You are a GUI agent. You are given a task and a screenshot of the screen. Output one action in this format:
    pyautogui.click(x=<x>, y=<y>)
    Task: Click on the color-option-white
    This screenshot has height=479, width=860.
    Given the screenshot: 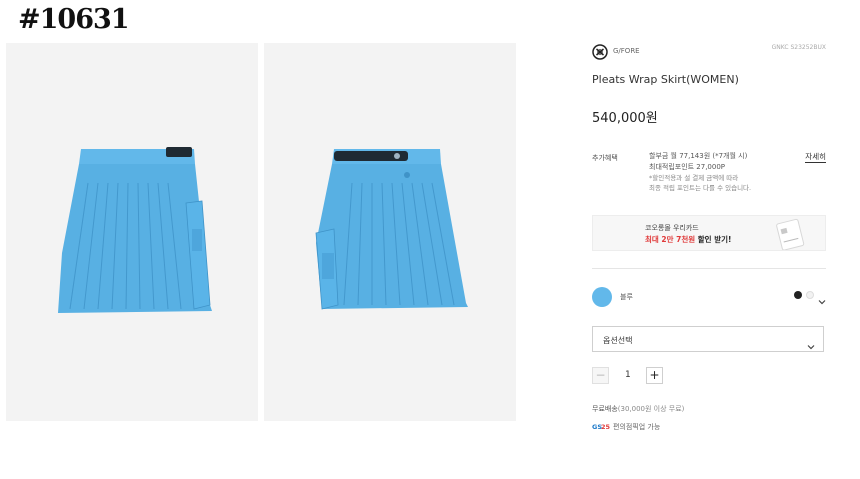 What is the action you would take?
    pyautogui.click(x=810, y=295)
    